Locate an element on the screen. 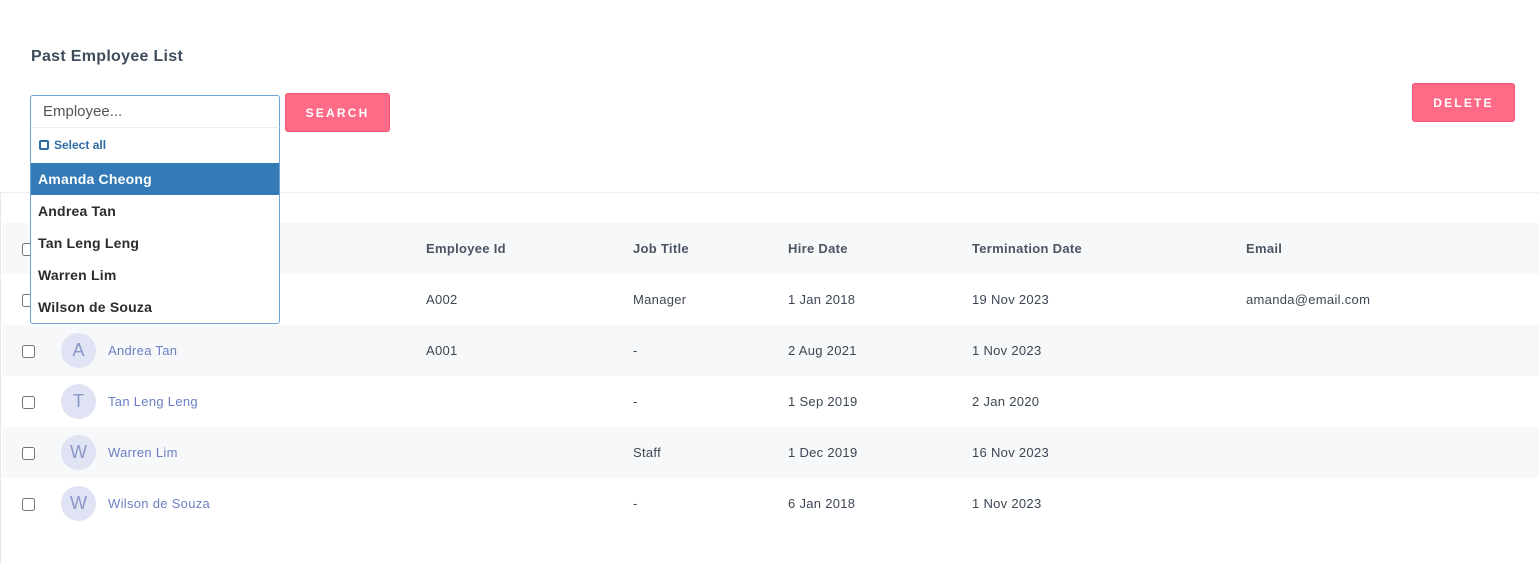 Image resolution: width=1539 pixels, height=564 pixels. avatar: T is located at coordinates (78, 401).